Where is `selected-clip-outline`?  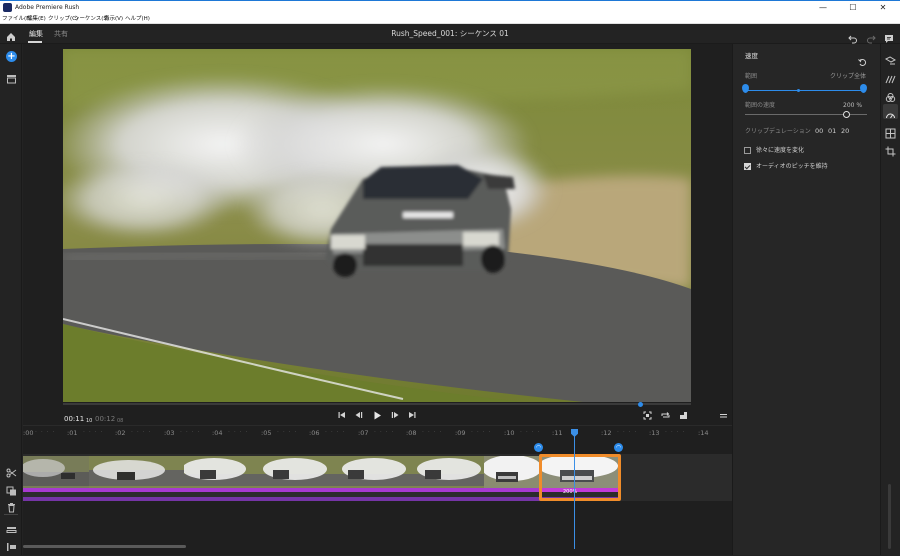
selected-clip-outline is located at coordinates (580, 477).